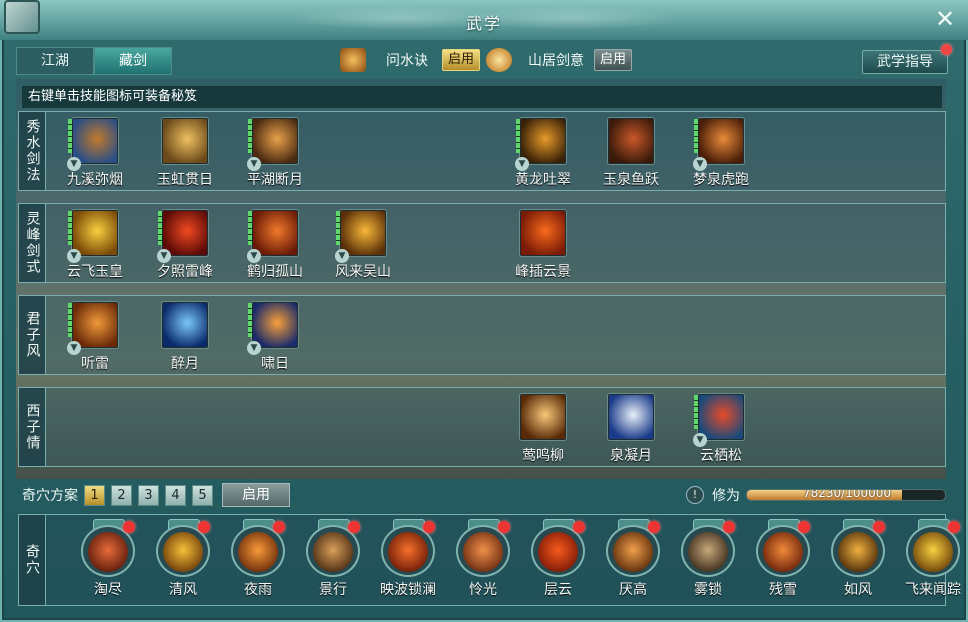  I want to click on yeyu-icon, so click(258, 552).